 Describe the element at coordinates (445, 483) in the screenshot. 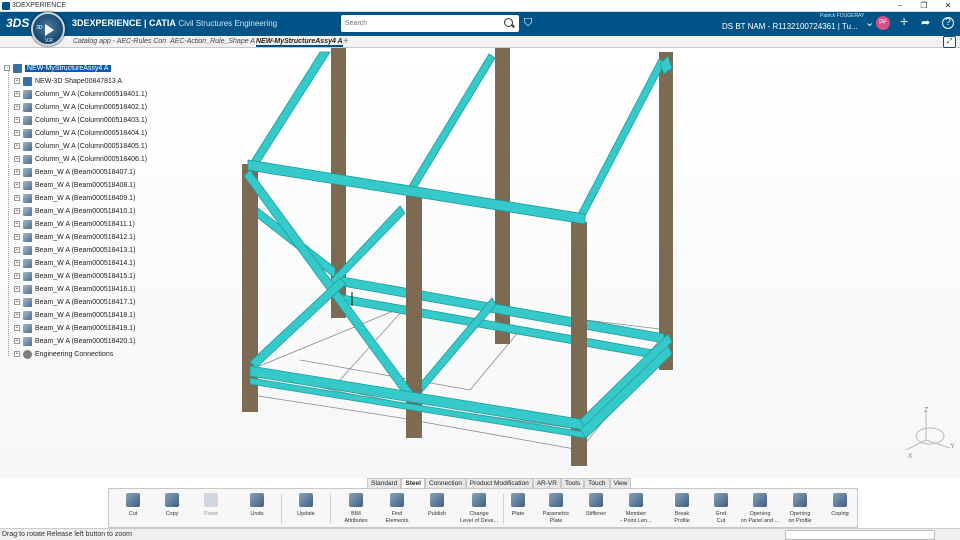

I see `ribbon-tab-connection: Connection` at that location.